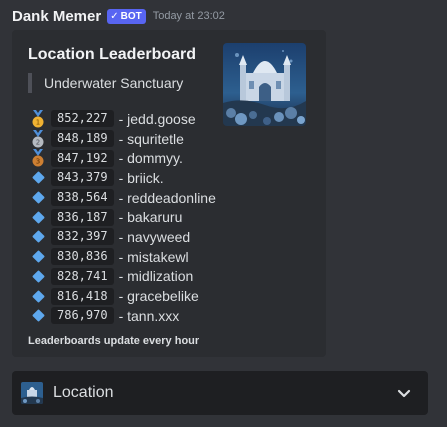  I want to click on score-value: 828,741, so click(82, 276).